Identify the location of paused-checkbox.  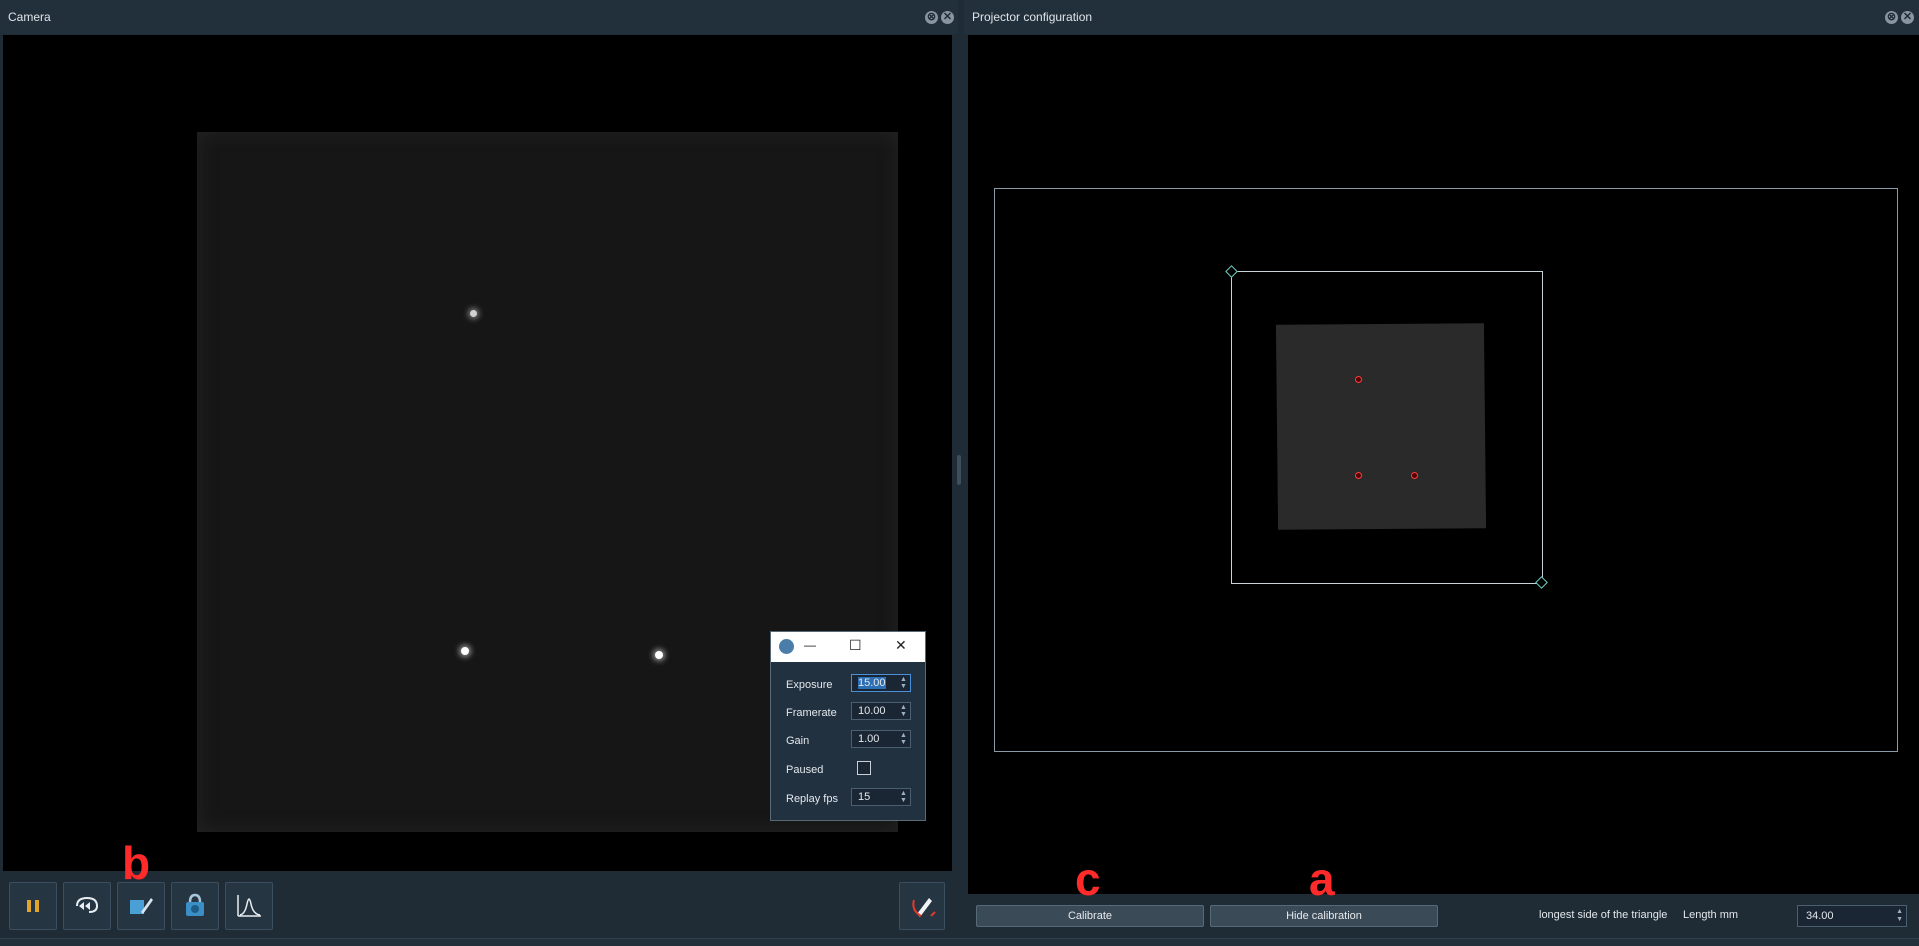
(864, 768).